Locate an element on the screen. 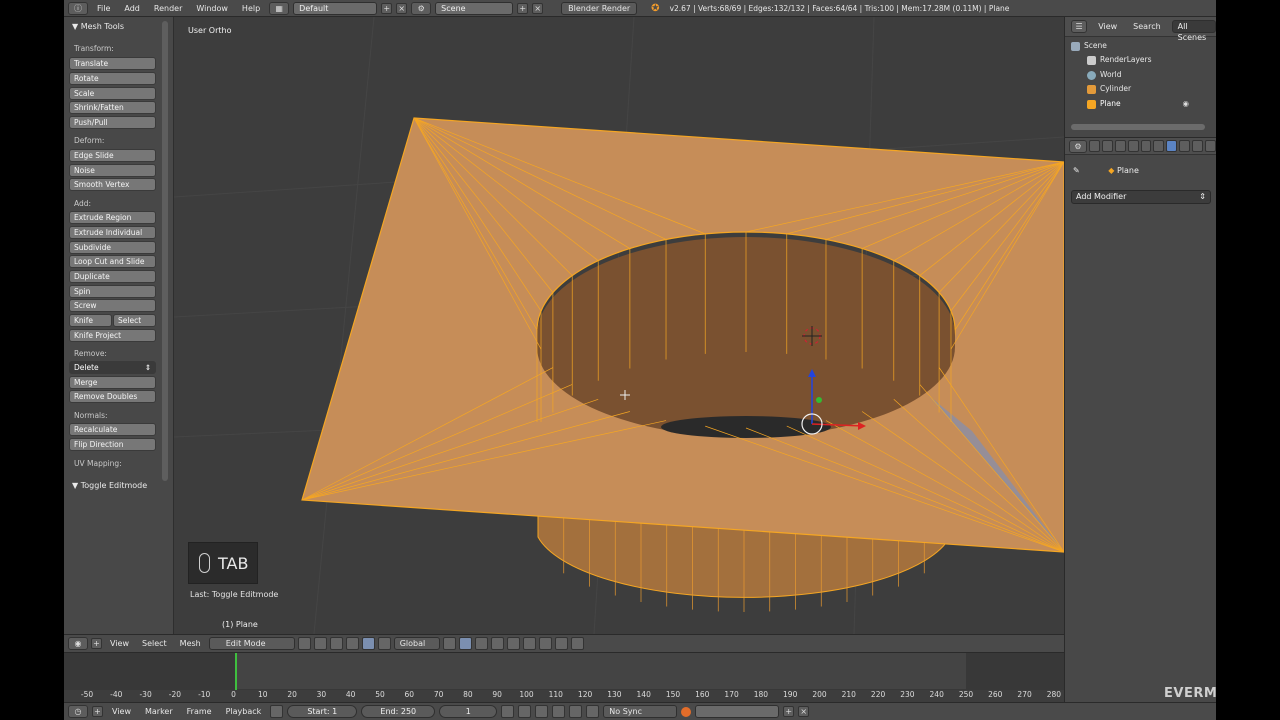 The height and width of the screenshot is (720, 1280). snap-element-icon is located at coordinates (545, 643).